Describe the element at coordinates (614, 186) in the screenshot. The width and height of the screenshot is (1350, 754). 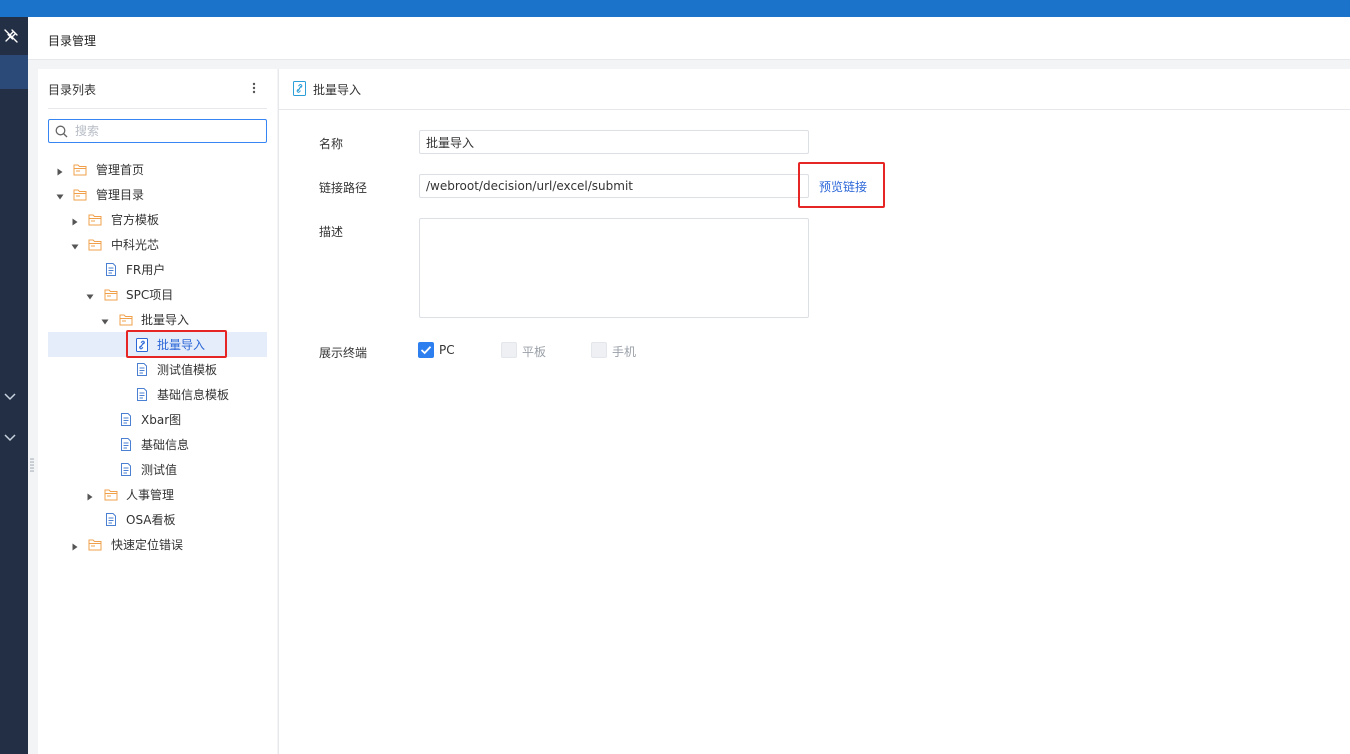
I see `link-path-field` at that location.